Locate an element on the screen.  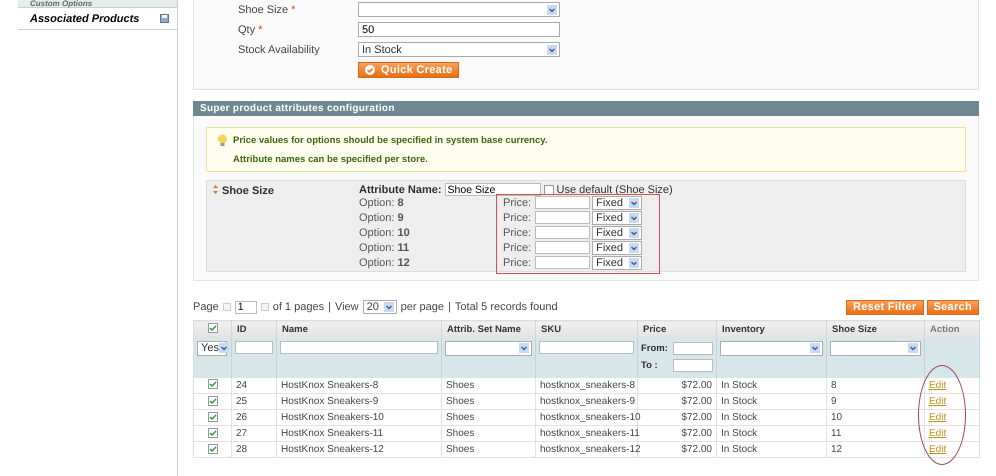
table-cell: HostKnox Sneakers-11 is located at coordinates (359, 434).